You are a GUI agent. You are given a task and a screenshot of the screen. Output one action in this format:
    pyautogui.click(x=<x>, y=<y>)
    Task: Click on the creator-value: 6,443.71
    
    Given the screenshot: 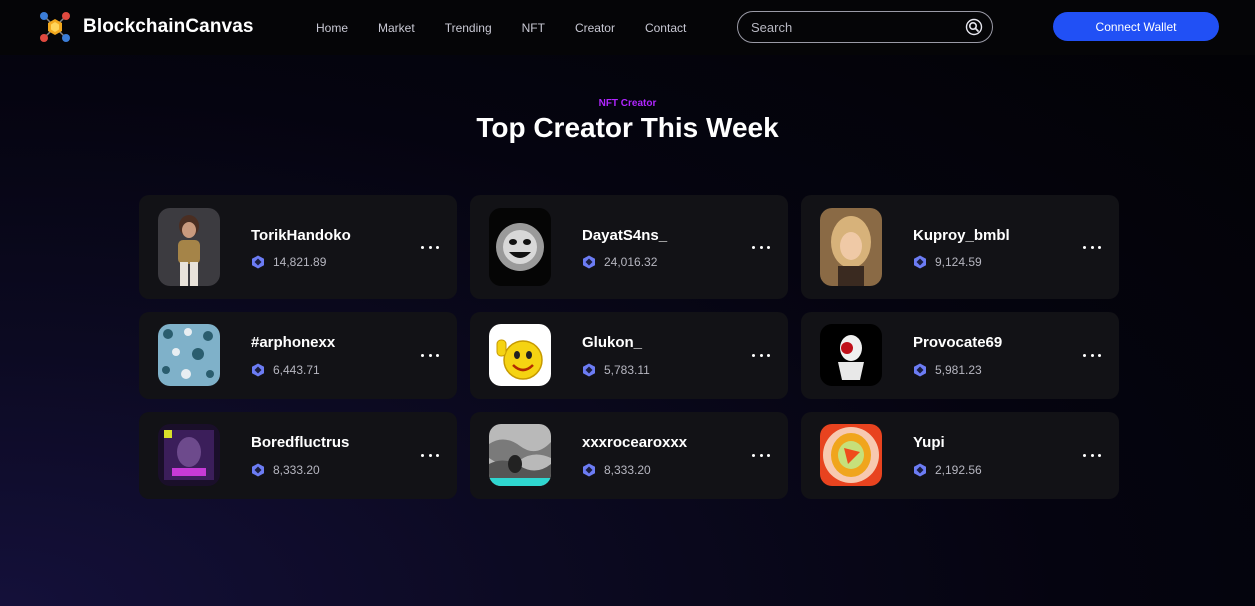 What is the action you would take?
    pyautogui.click(x=285, y=370)
    